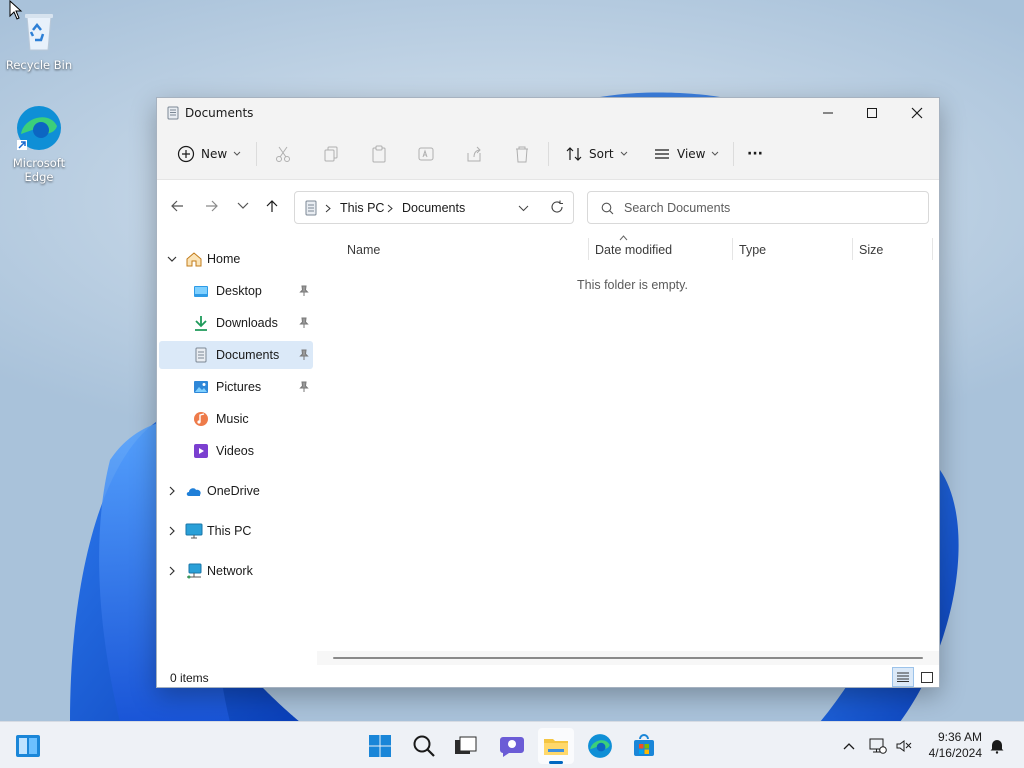  What do you see at coordinates (363, 250) in the screenshot?
I see `column-header-name: Name` at bounding box center [363, 250].